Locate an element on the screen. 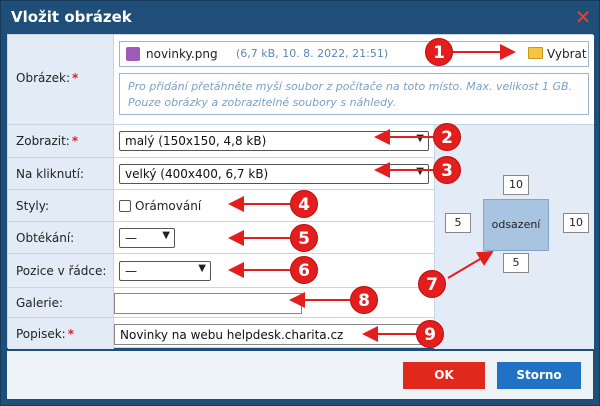 This screenshot has width=600, height=406. file-name: novinky.png is located at coordinates (182, 54).